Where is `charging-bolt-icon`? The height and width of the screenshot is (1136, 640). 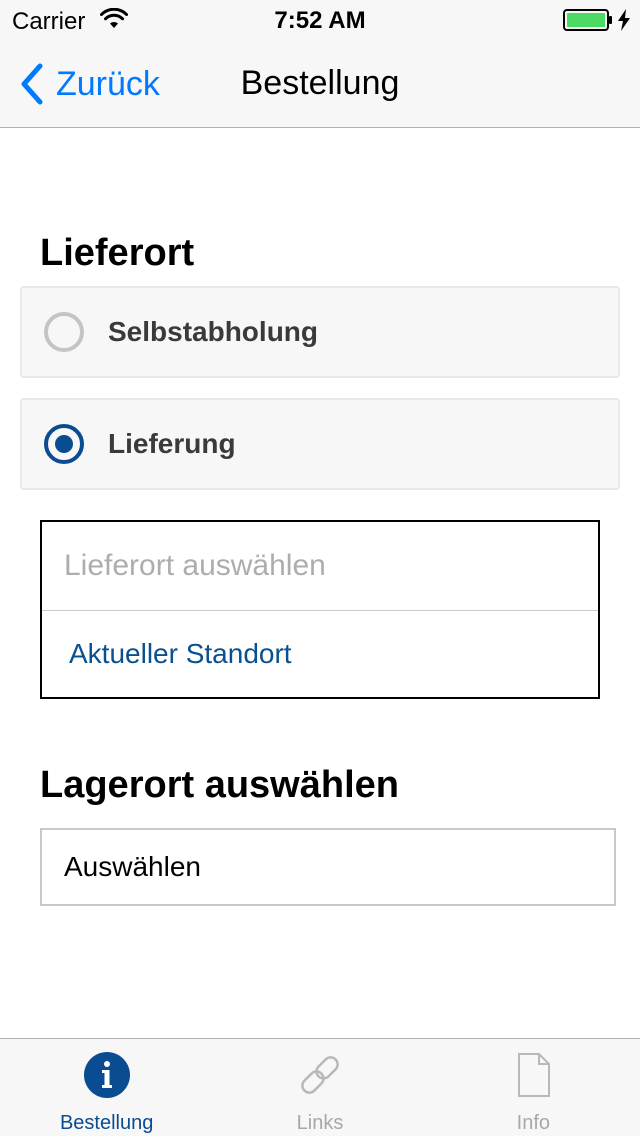 charging-bolt-icon is located at coordinates (624, 20).